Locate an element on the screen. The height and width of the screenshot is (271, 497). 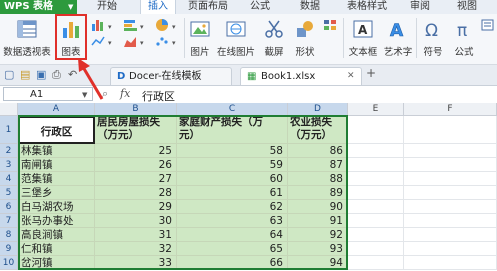
column-header-b: B is located at coordinates (136, 109).